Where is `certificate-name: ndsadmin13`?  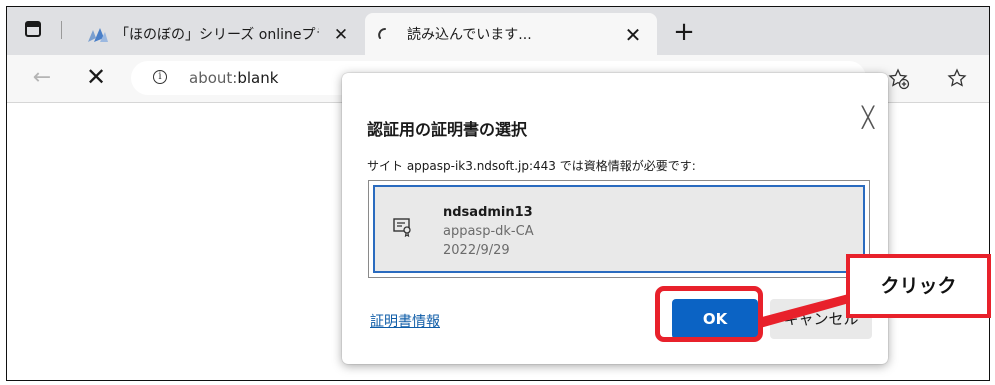 certificate-name: ndsadmin13 is located at coordinates (488, 212).